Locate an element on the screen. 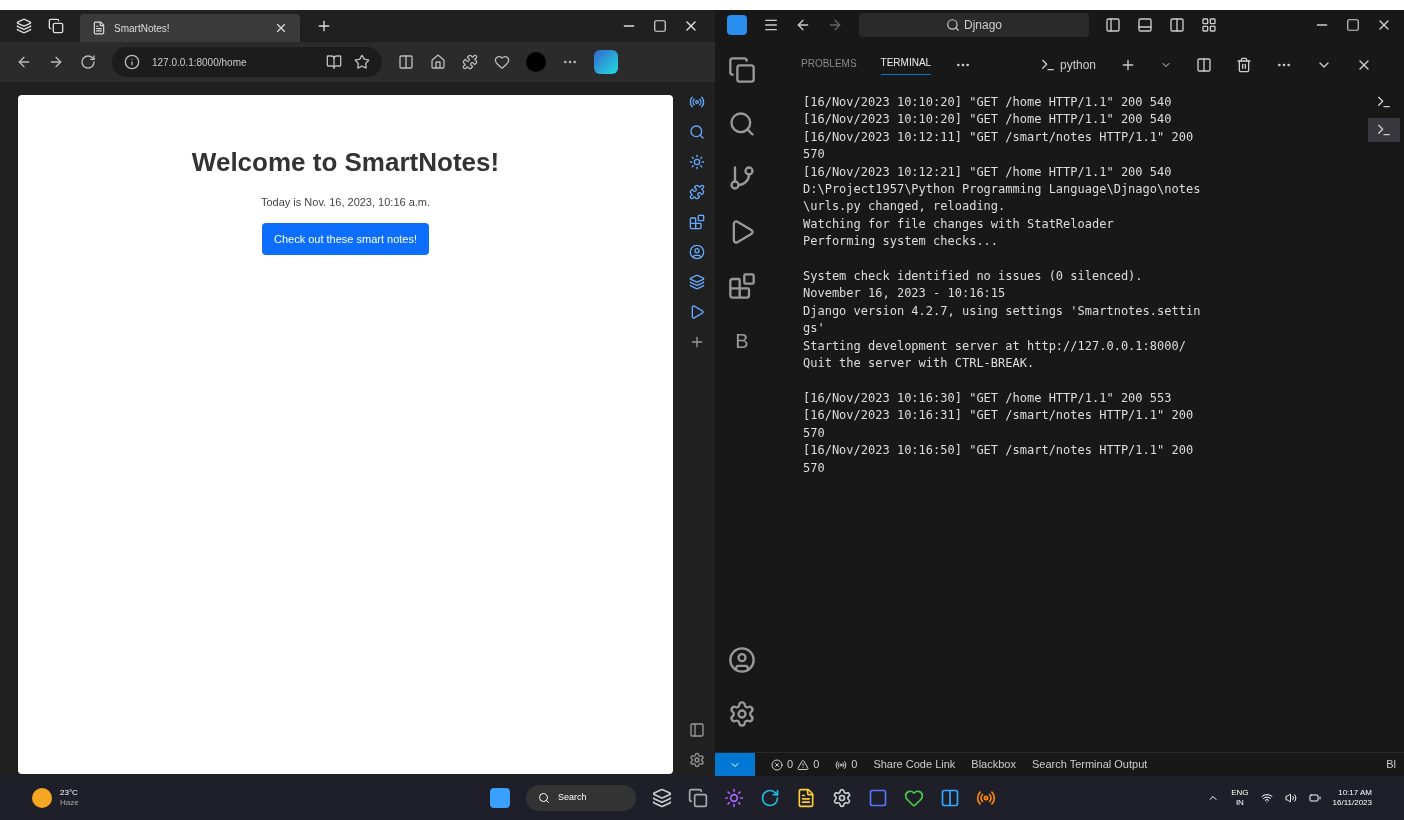 This screenshot has width=1404, height=820. taskbar-search: Search is located at coordinates (580, 798).